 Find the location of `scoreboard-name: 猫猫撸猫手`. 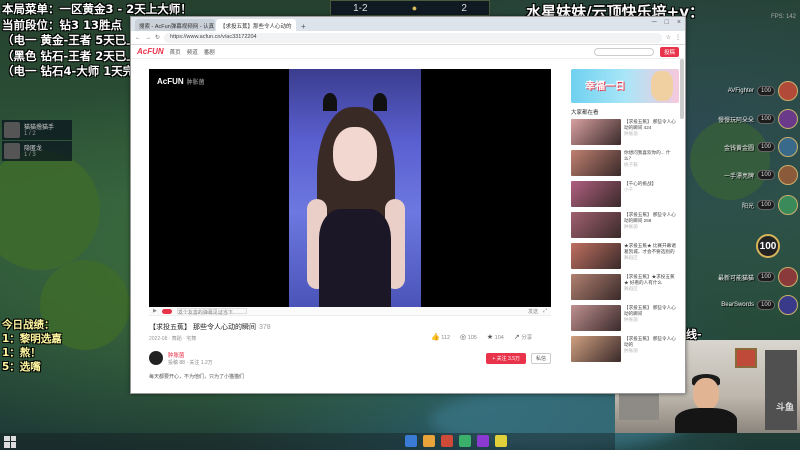

scoreboard-name: 猫猫撸猫手 is located at coordinates (39, 128).